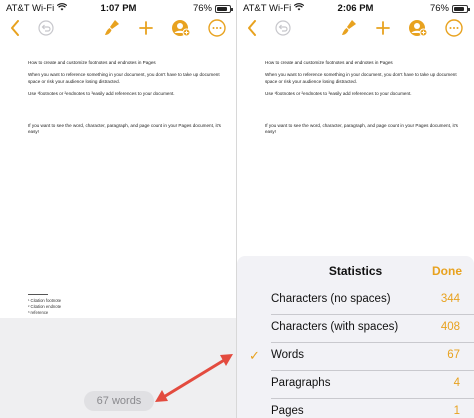 This screenshot has height=418, width=474. Describe the element at coordinates (38, 294) in the screenshot. I see `footnote-rule` at that location.